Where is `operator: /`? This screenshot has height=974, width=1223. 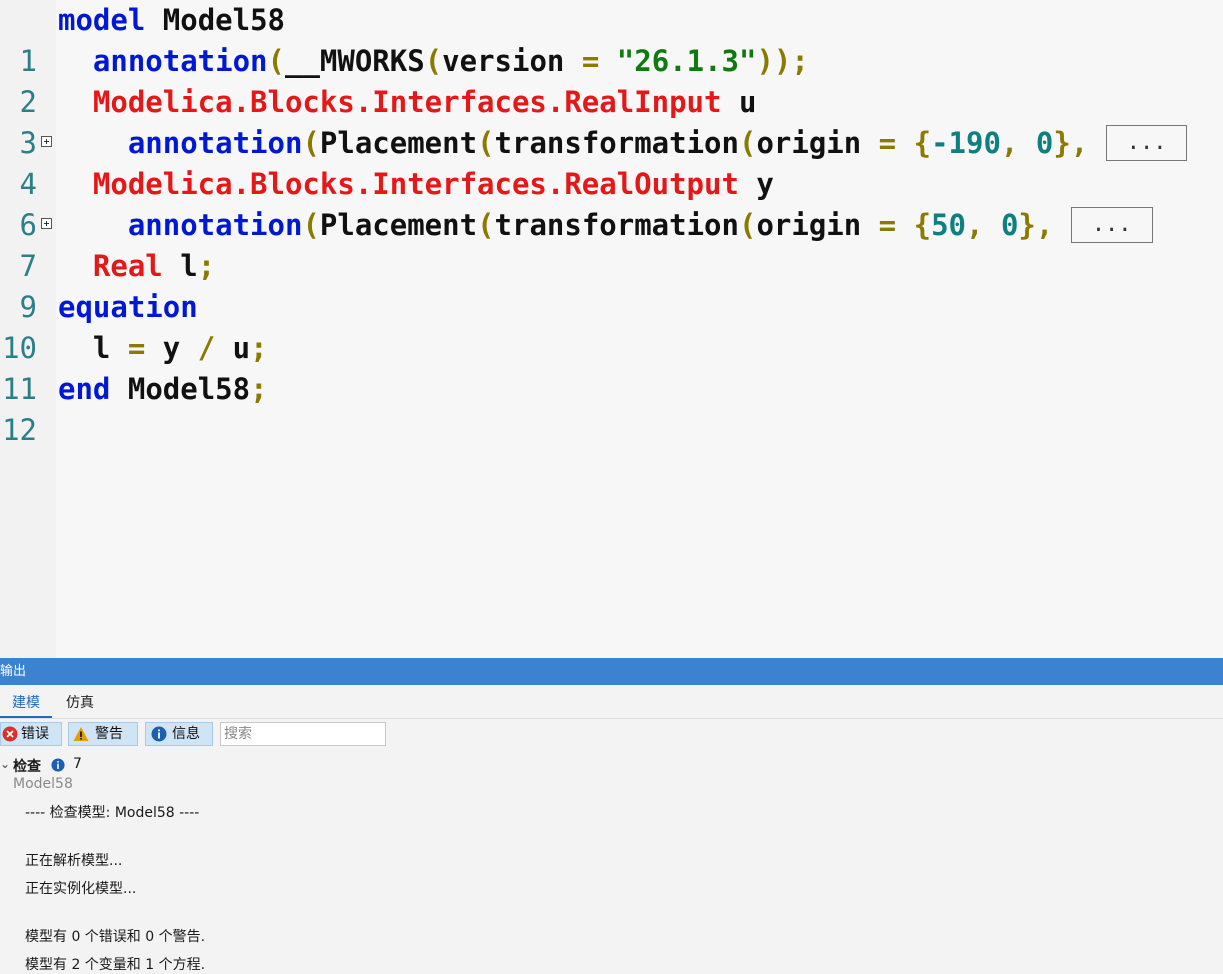
operator: / is located at coordinates (206, 348).